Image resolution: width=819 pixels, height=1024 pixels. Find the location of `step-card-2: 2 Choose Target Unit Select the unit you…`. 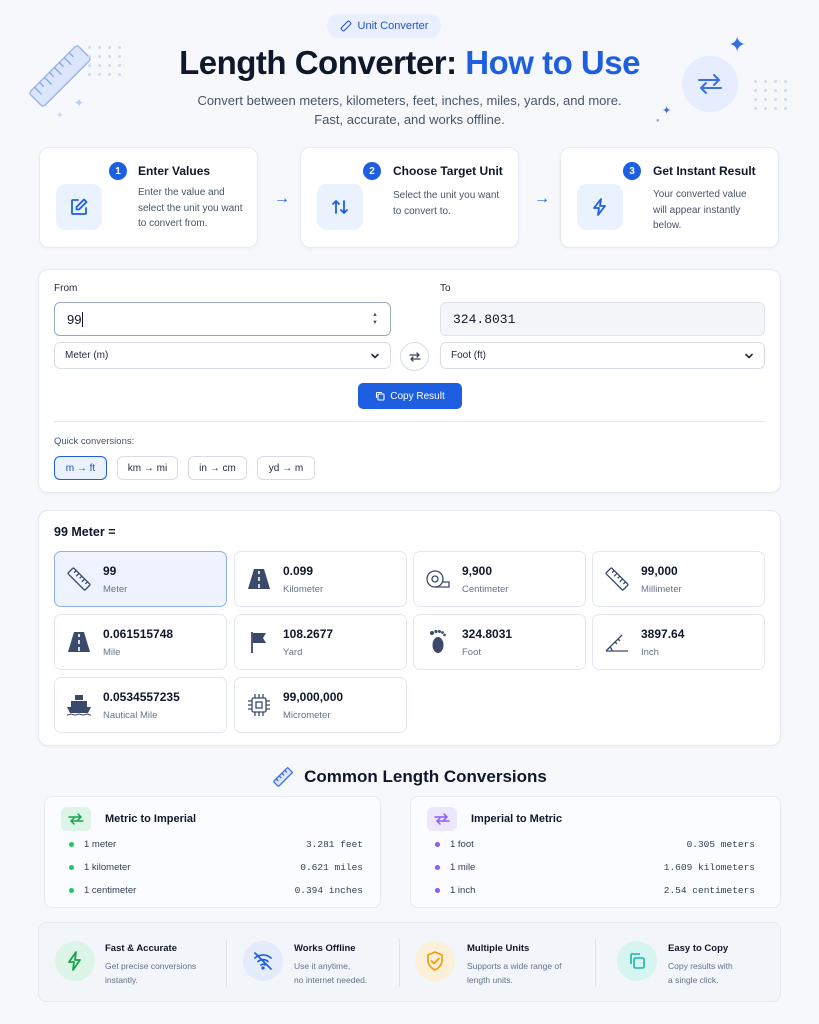

step-card-2: 2 Choose Target Unit Select the unit you… is located at coordinates (409, 197).